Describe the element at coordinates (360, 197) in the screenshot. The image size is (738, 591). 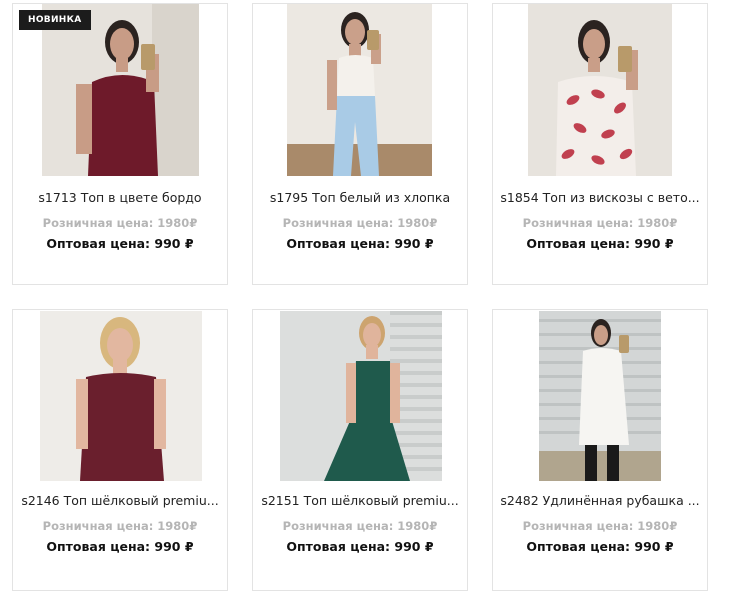
I see `product-title: s1795 Топ белый из хлопка` at that location.